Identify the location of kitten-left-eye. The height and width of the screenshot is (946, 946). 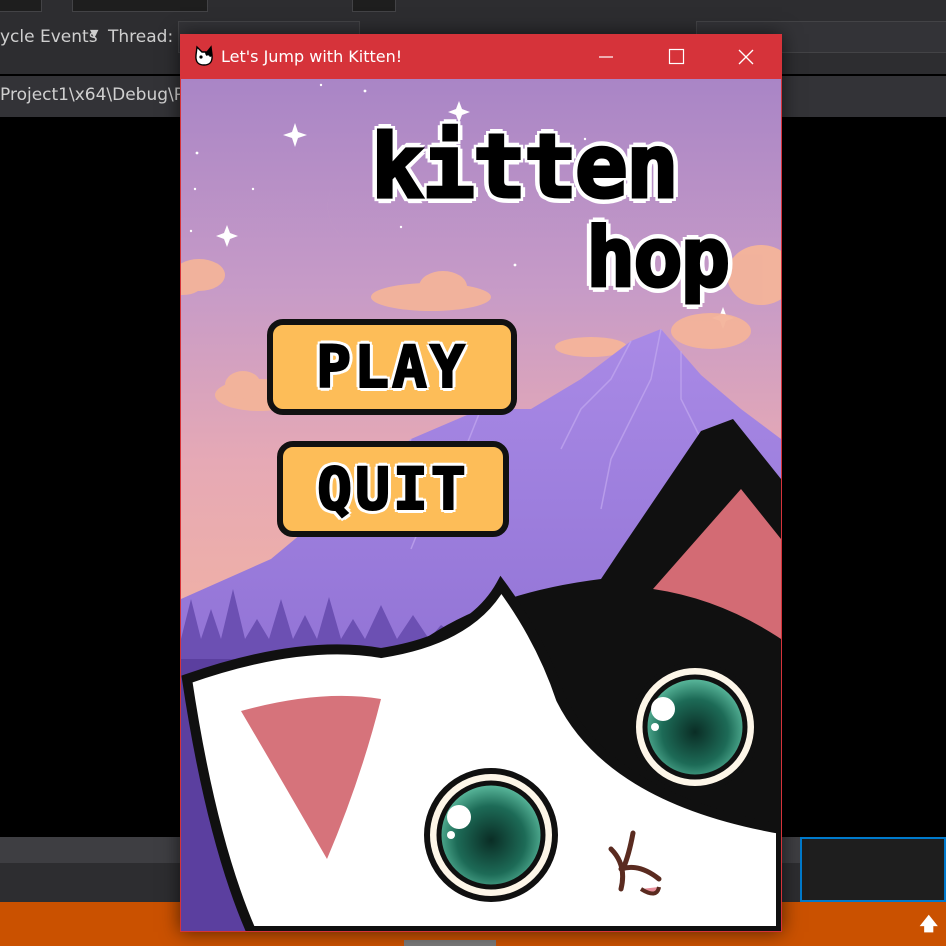
(491, 835).